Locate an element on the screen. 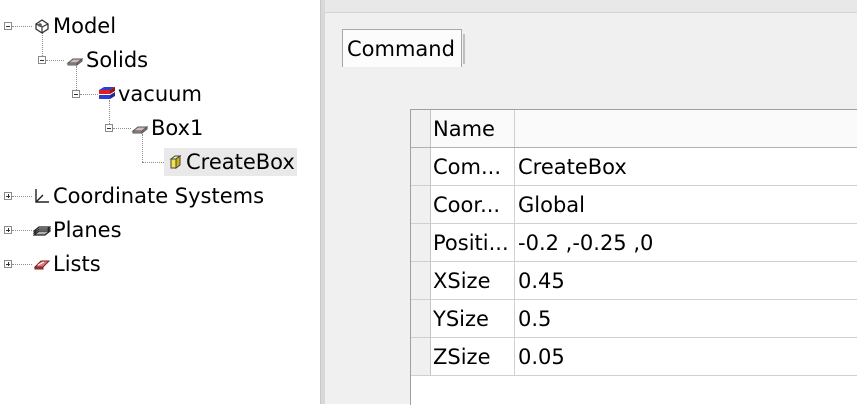 Image resolution: width=857 pixels, height=405 pixels. pane-header-strip is located at coordinates (591, 6).